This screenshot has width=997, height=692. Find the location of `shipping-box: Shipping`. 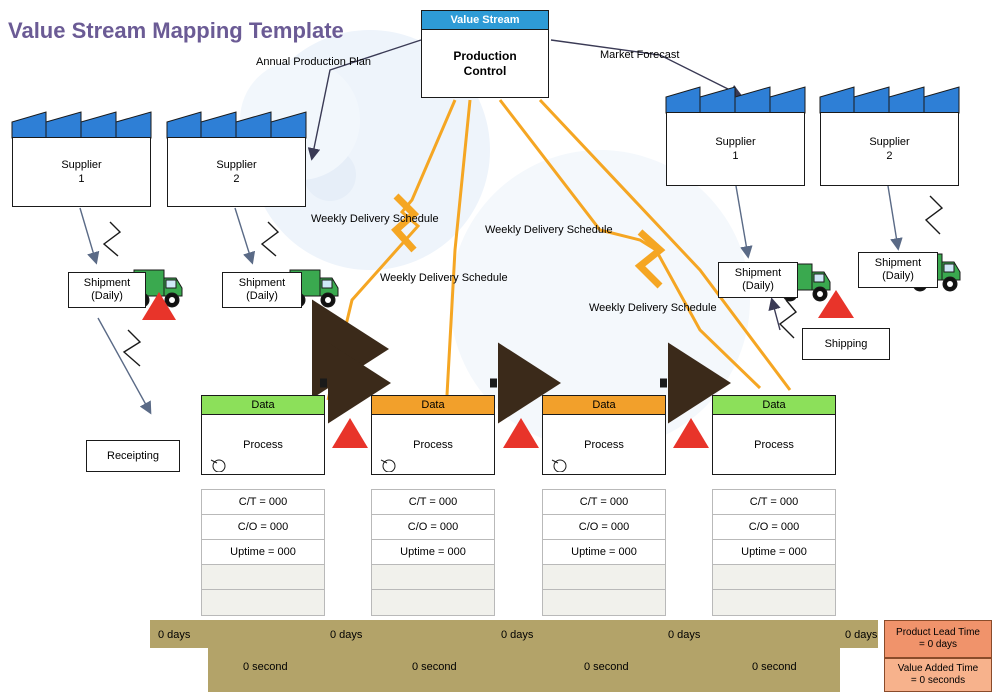

shipping-box: Shipping is located at coordinates (846, 344).